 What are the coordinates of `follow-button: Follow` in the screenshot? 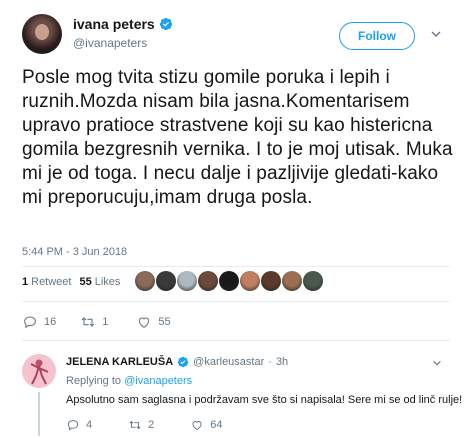 It's located at (377, 36).